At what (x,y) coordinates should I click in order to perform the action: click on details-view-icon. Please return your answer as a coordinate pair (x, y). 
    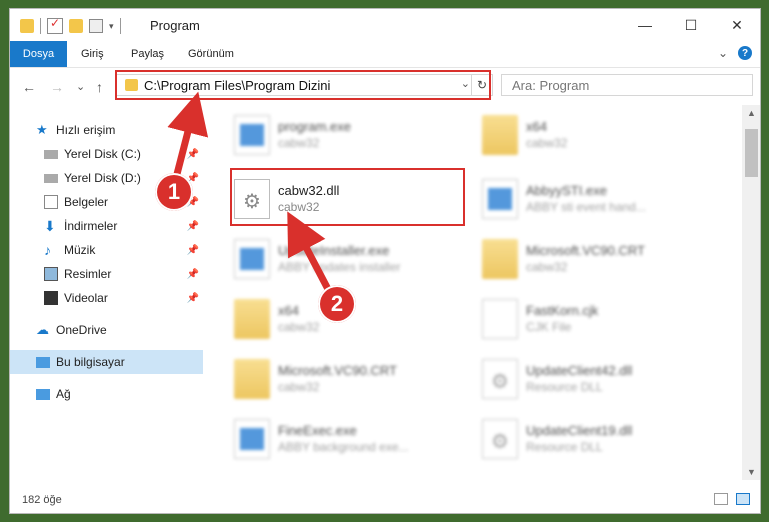
    Looking at the image, I should click on (721, 499).